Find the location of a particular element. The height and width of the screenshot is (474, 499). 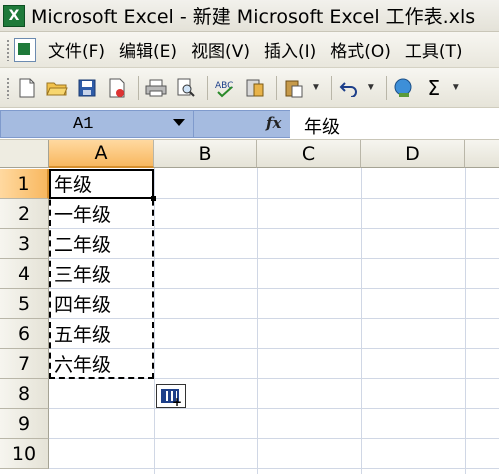

row-header-10: 10 is located at coordinates (24, 454).